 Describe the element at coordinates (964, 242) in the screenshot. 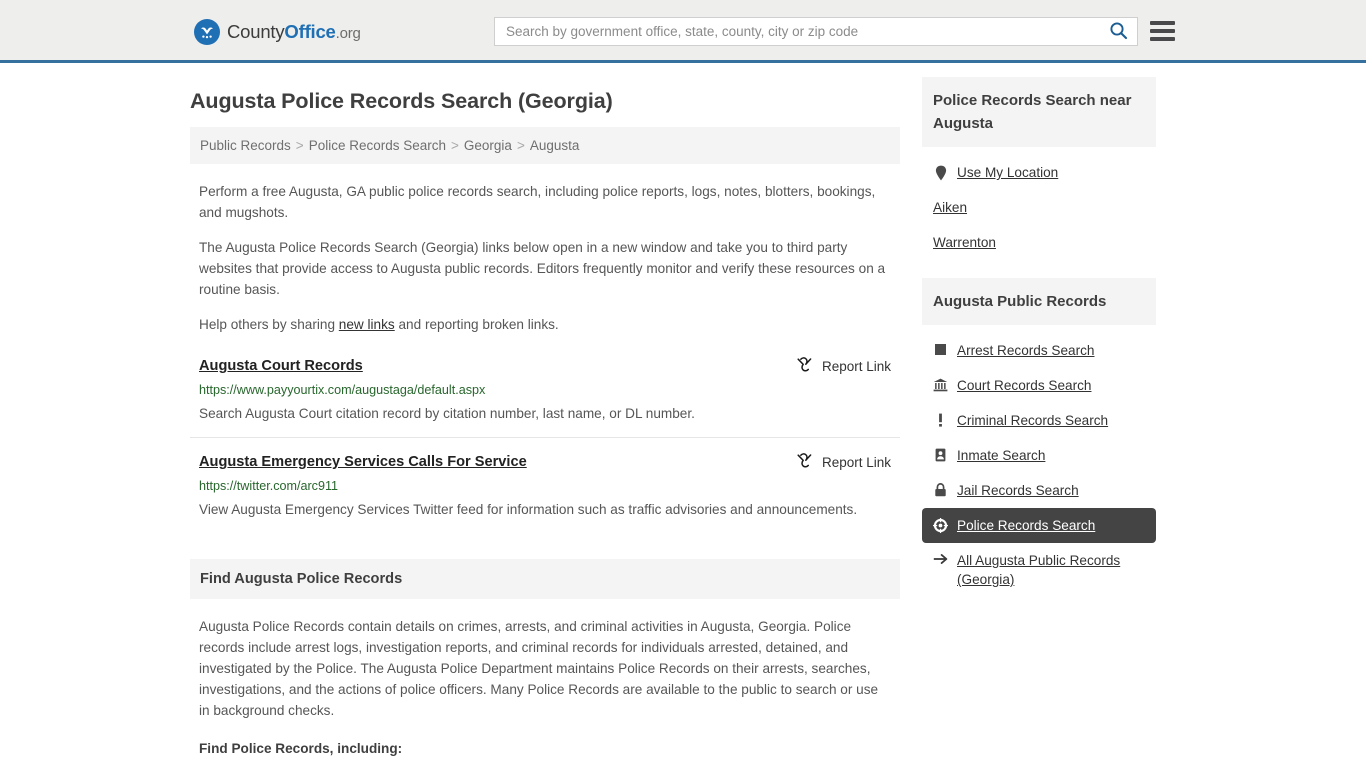

I see `sidebar-item-label: Warrenton` at that location.